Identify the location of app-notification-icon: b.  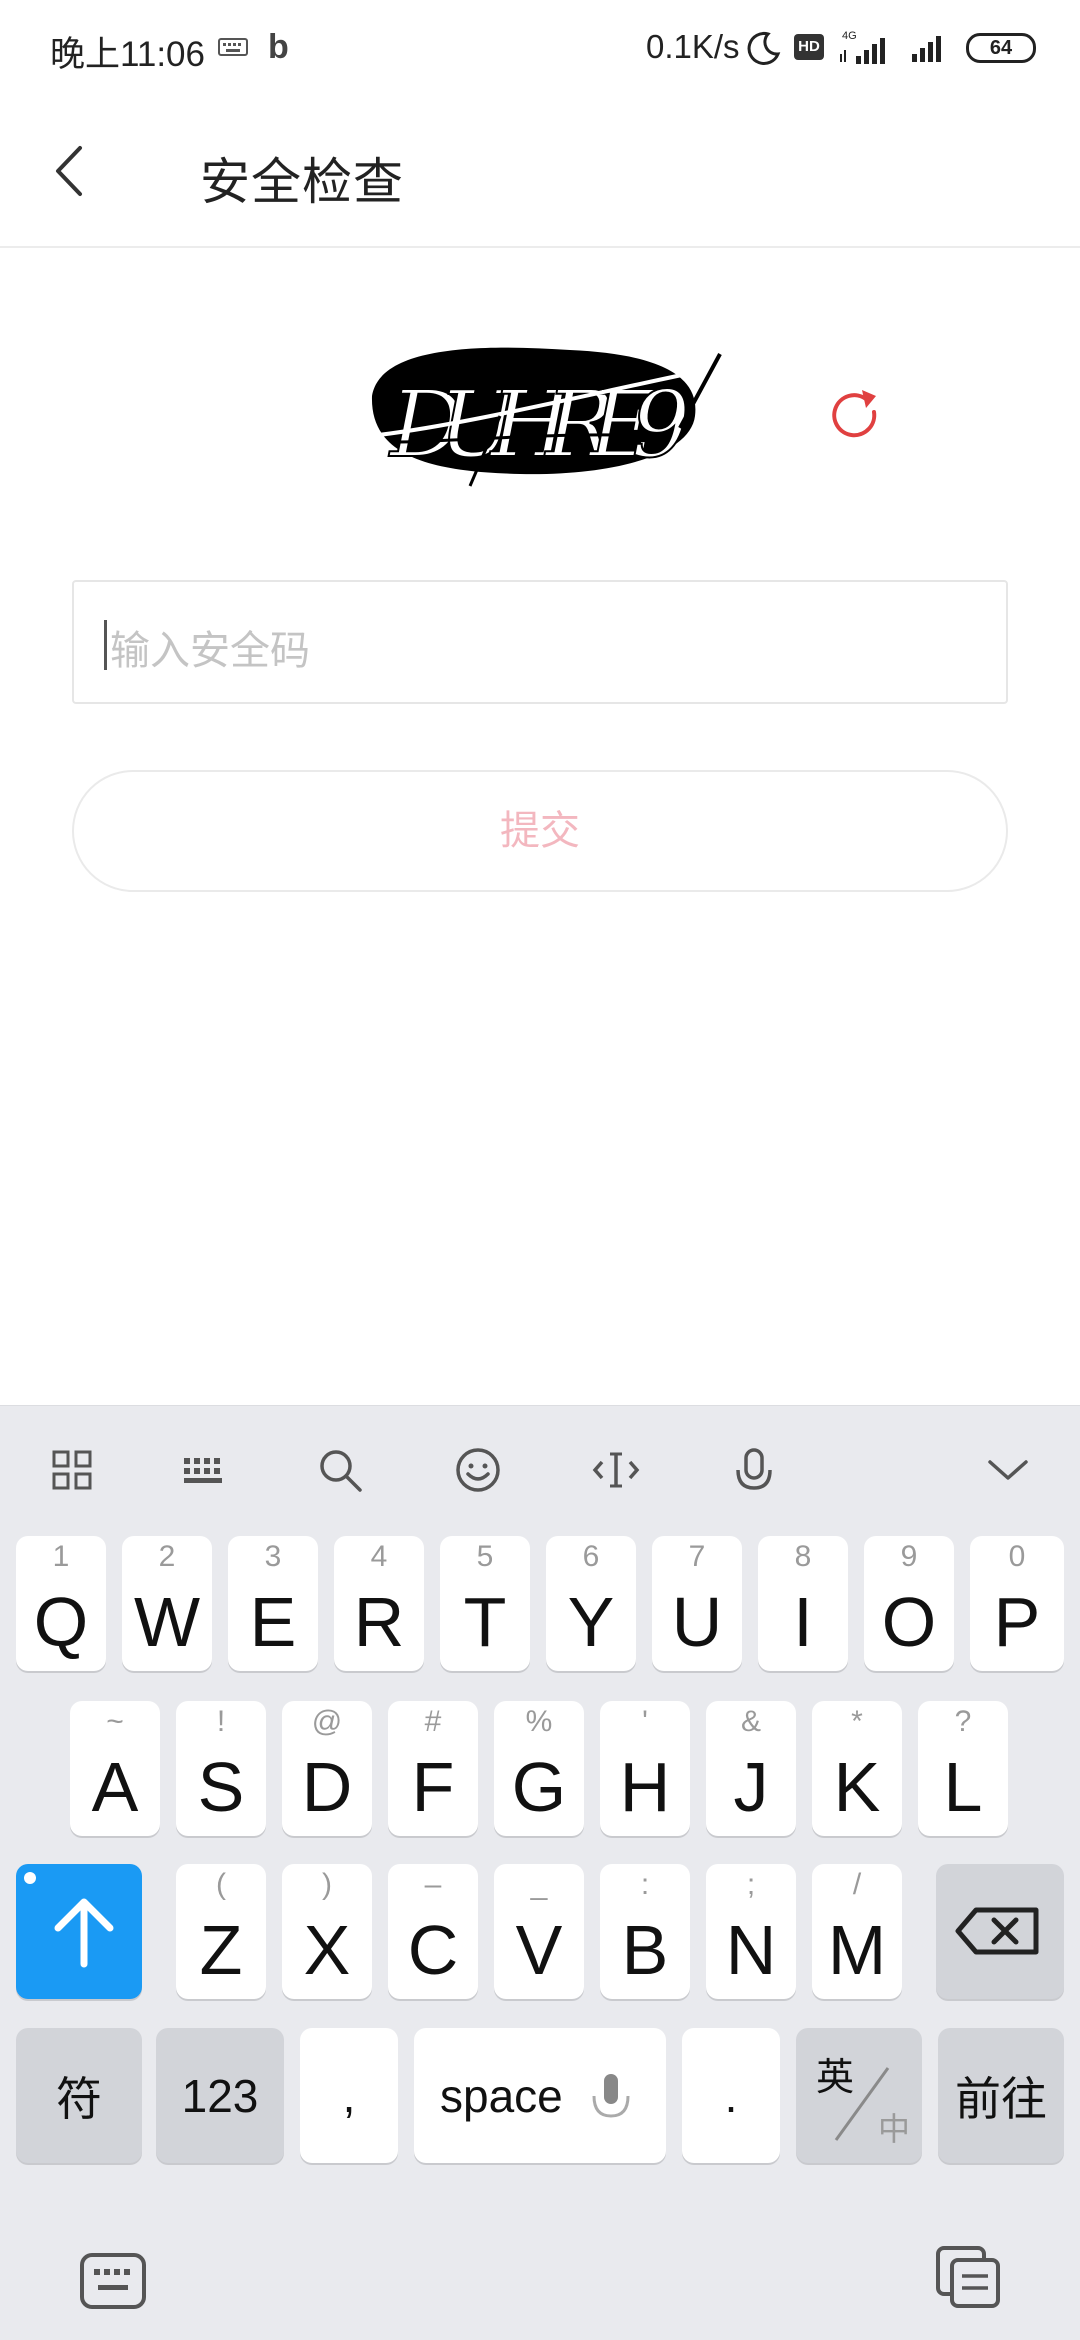
(278, 47).